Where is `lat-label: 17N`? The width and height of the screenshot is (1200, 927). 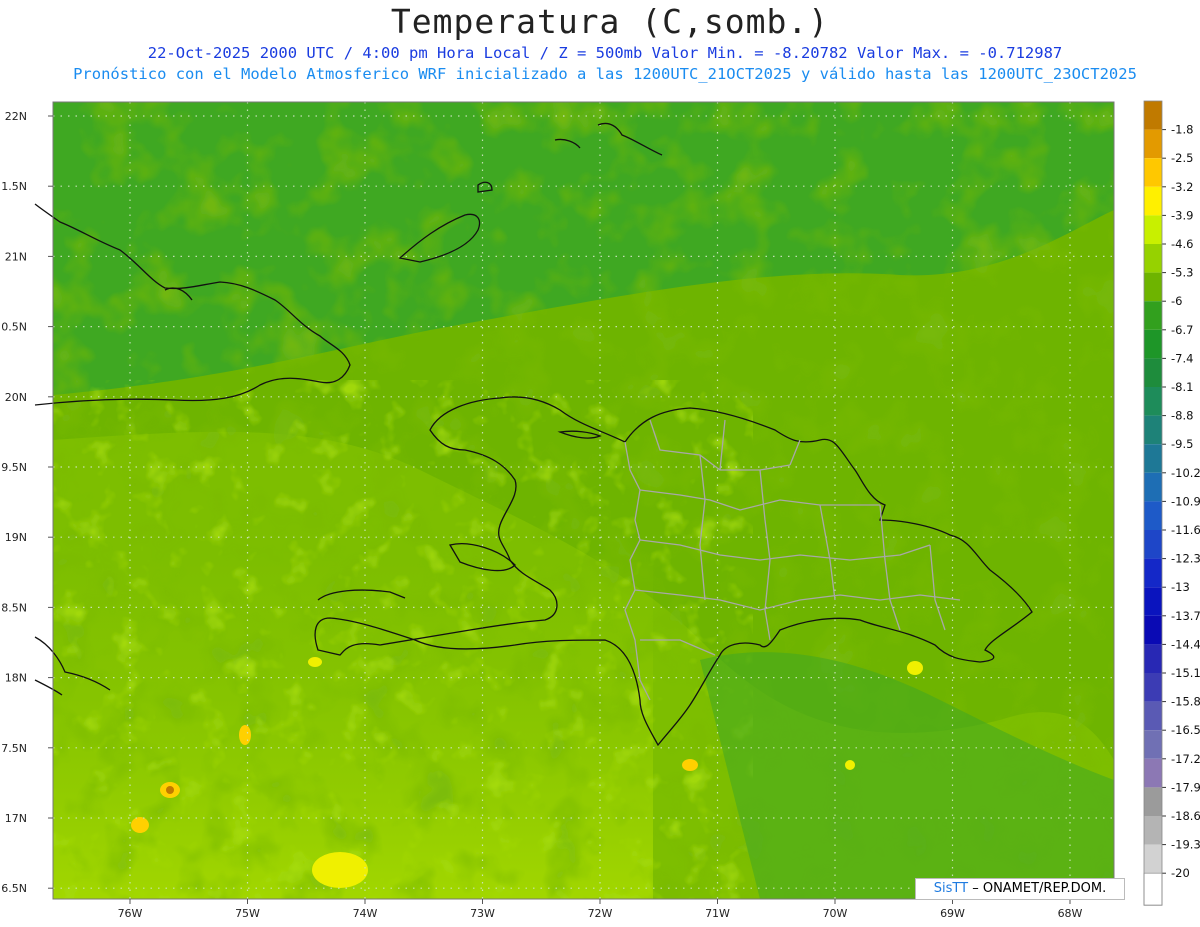 lat-label: 17N is located at coordinates (16, 818).